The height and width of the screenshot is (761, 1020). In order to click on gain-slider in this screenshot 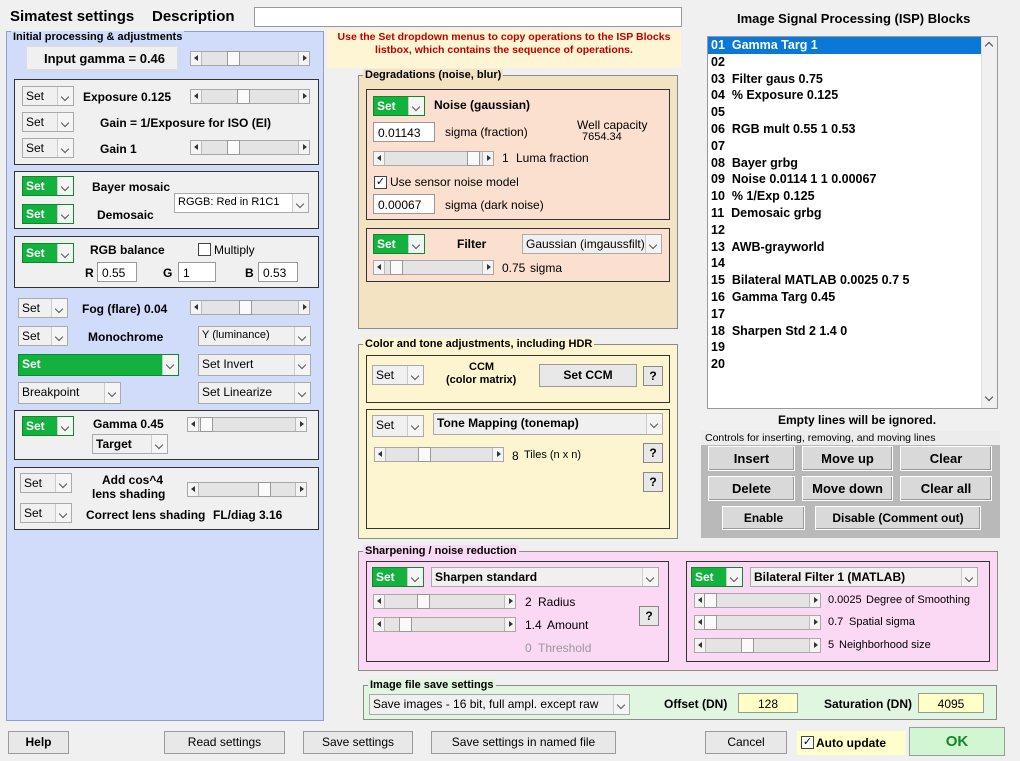, I will do `click(250, 147)`.